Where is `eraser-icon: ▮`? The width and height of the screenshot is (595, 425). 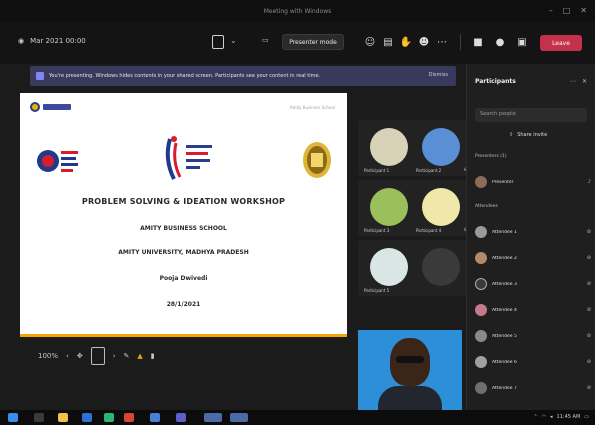
eraser-icon: ▮ is located at coordinates (153, 356).